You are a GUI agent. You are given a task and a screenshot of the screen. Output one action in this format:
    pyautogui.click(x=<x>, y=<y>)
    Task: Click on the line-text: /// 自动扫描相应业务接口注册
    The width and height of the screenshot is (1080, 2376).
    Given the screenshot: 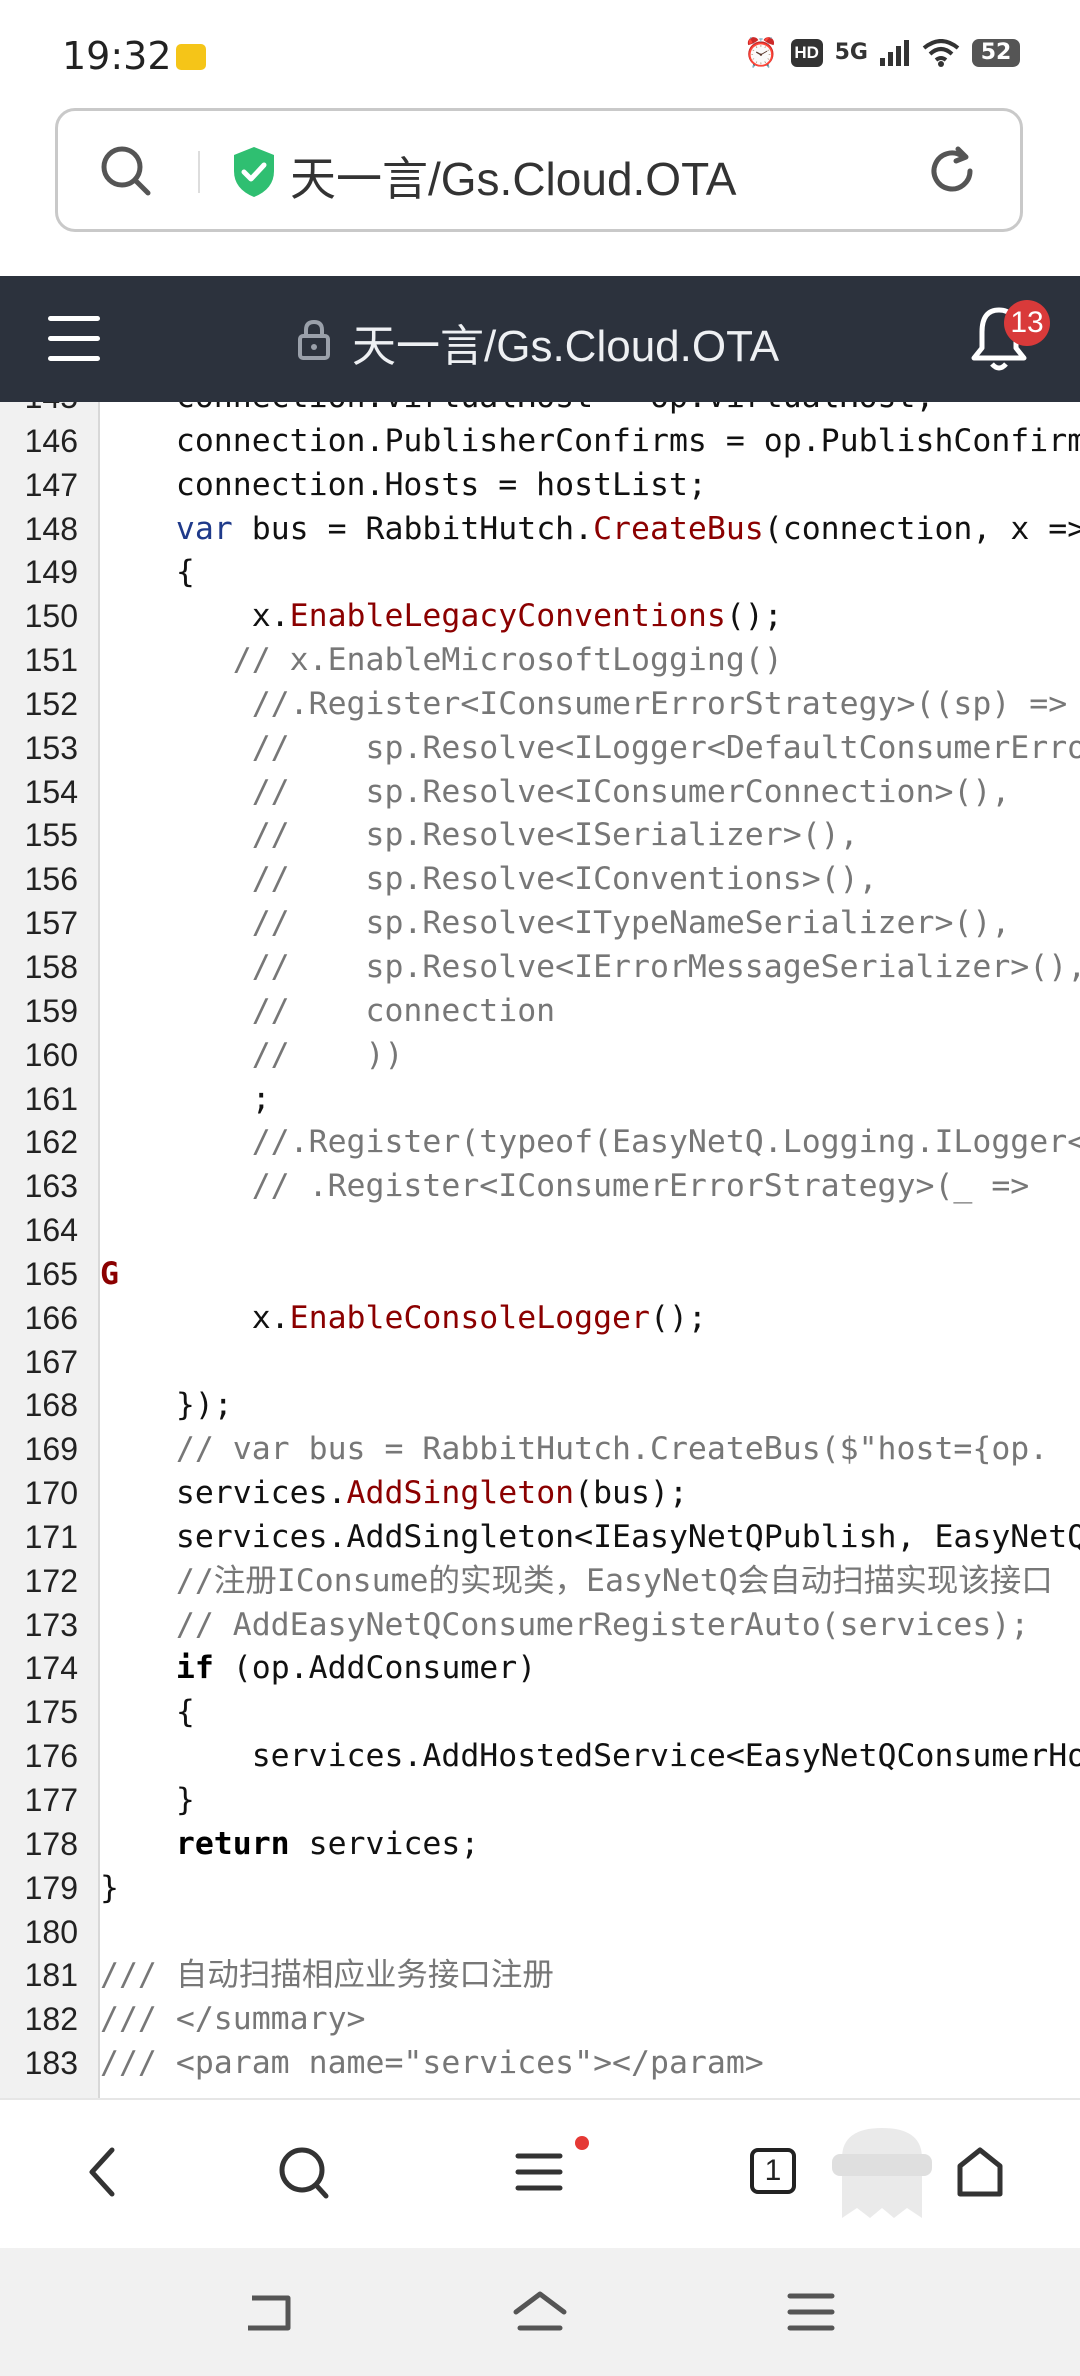 What is the action you would take?
    pyautogui.click(x=327, y=1975)
    